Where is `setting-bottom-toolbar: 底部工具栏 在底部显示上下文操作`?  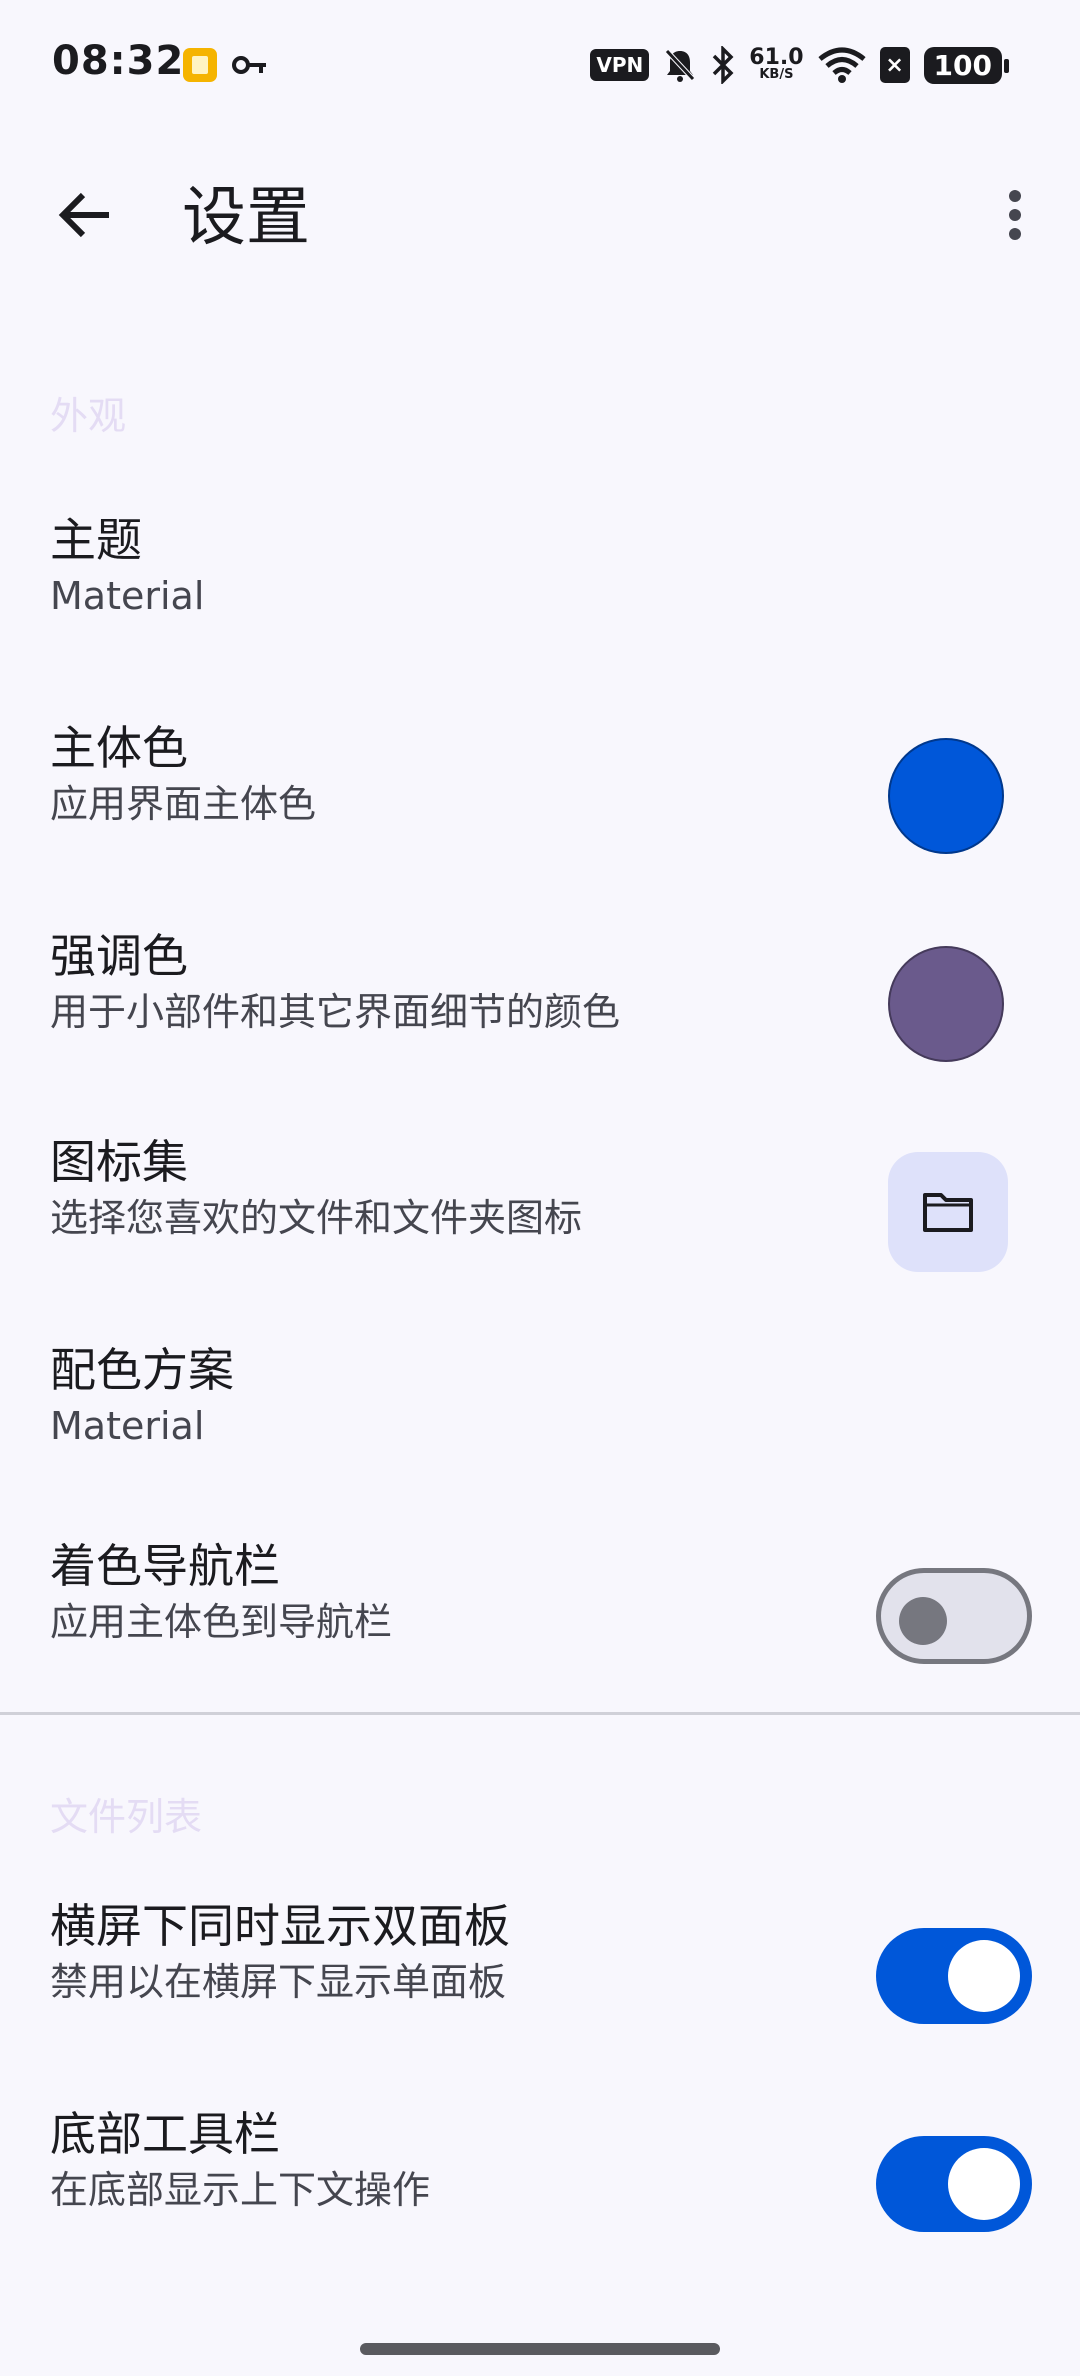 setting-bottom-toolbar: 底部工具栏 在底部显示上下文操作 is located at coordinates (540, 2174).